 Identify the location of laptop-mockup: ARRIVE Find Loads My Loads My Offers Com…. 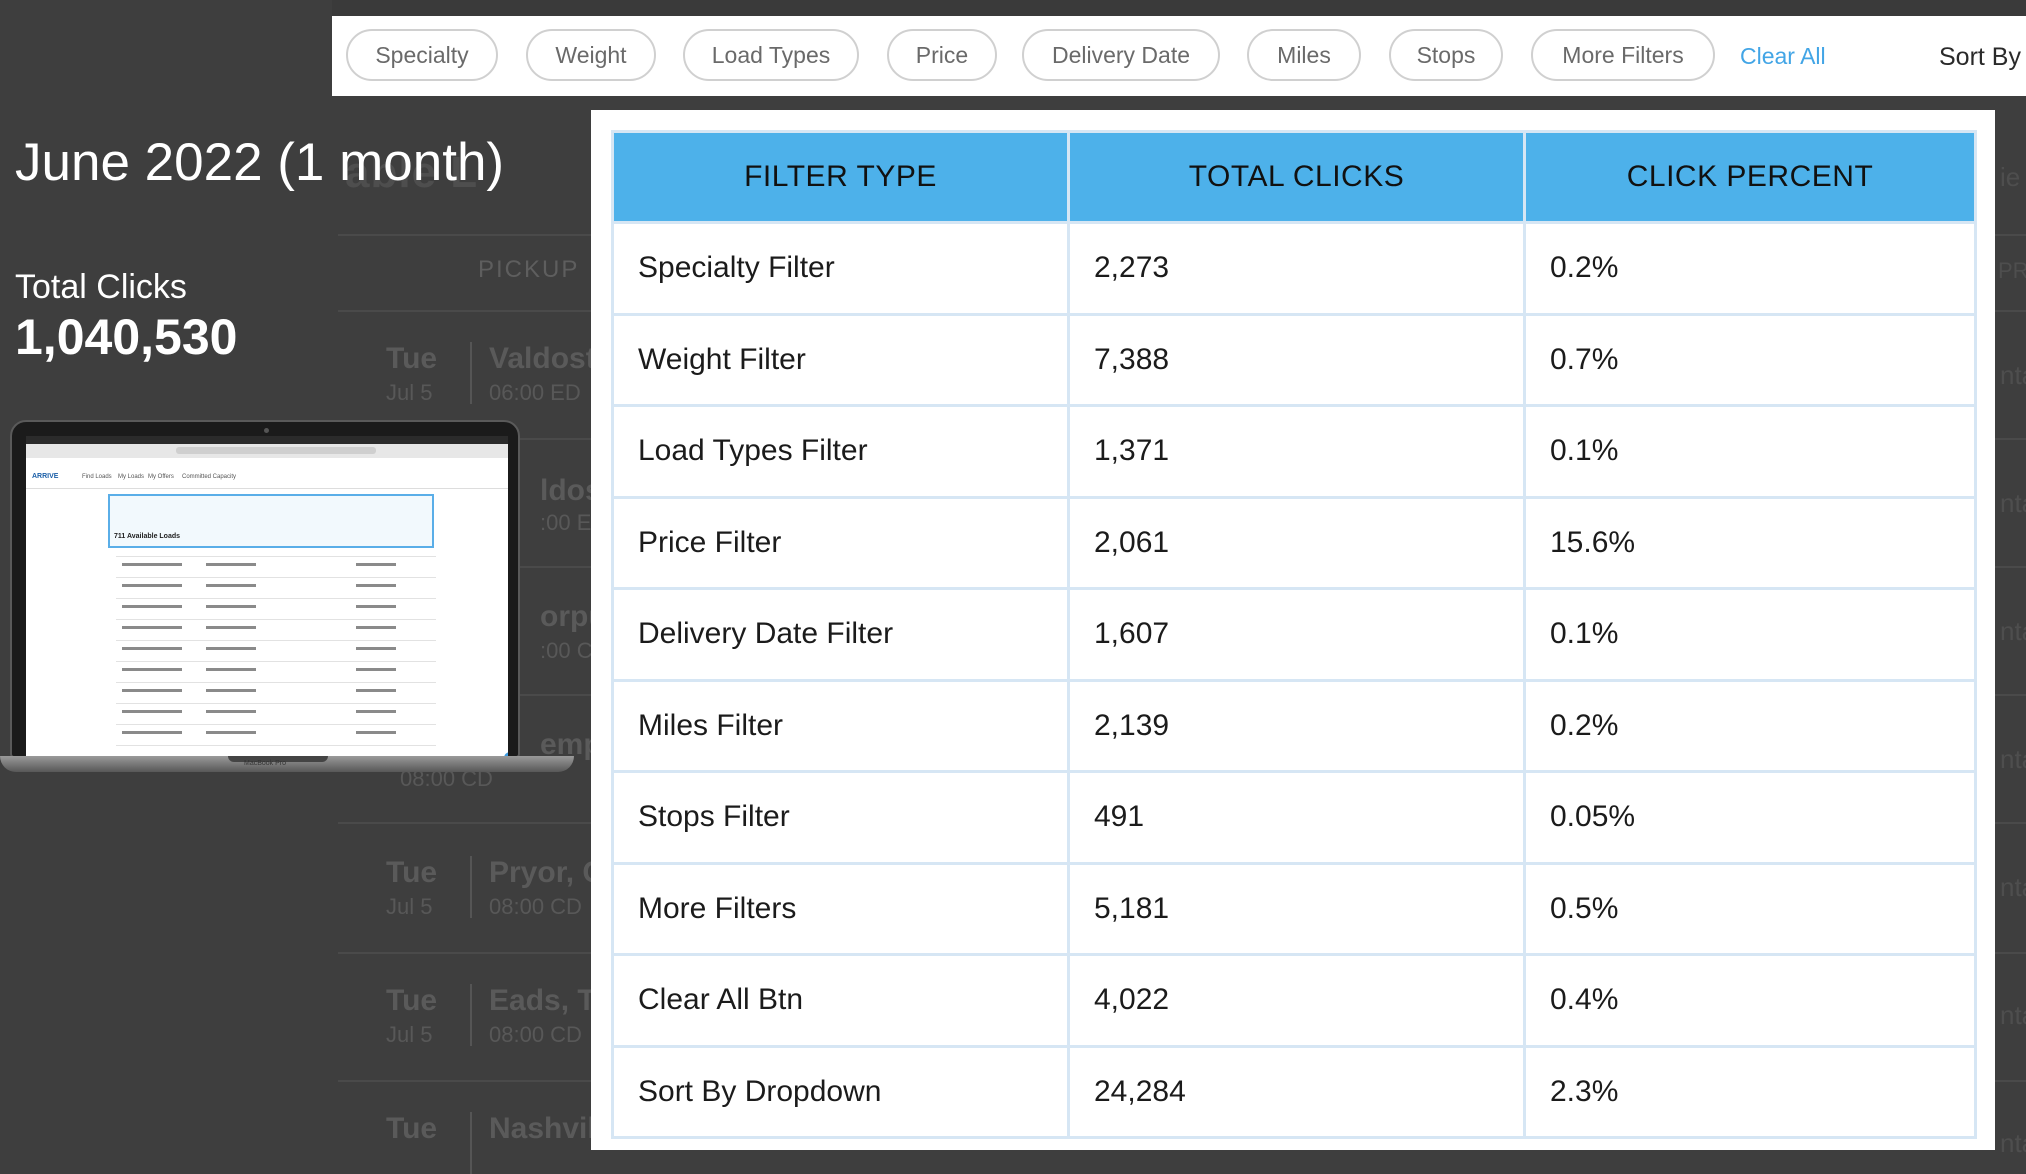
(287, 597).